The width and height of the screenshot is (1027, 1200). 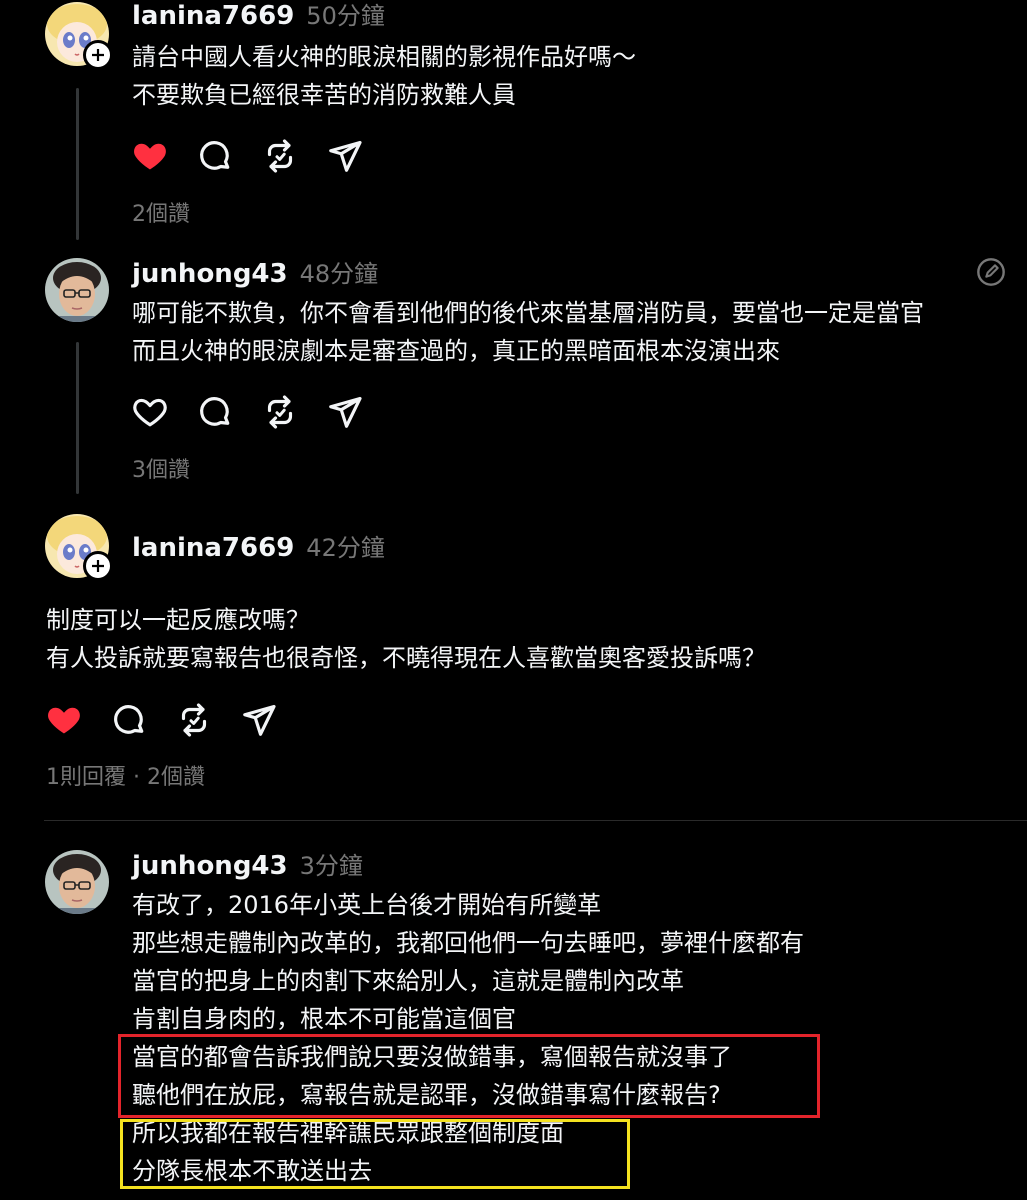 What do you see at coordinates (469, 1076) in the screenshot?
I see `red-highlight-box` at bounding box center [469, 1076].